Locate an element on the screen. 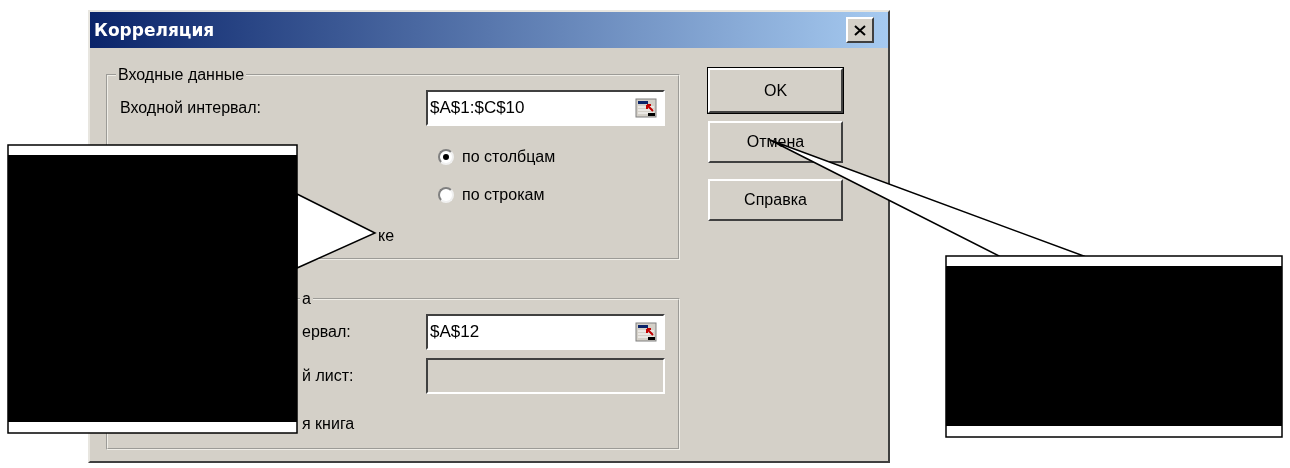 The image size is (1290, 468). field-label: ервал: is located at coordinates (326, 332).